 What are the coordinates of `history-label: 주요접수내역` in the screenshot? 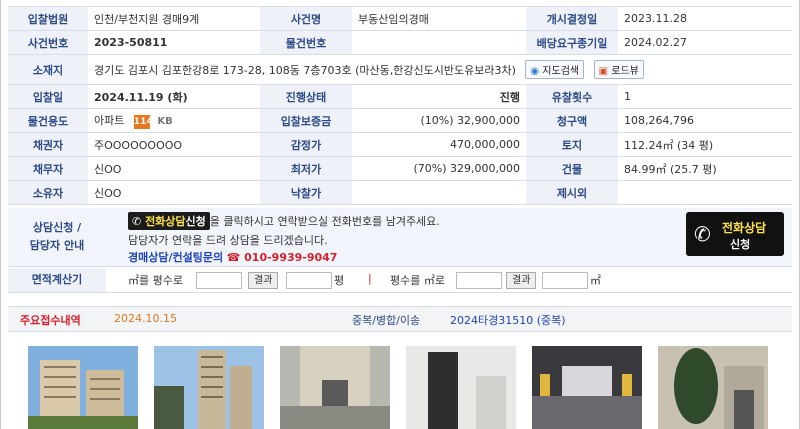 It's located at (50, 320).